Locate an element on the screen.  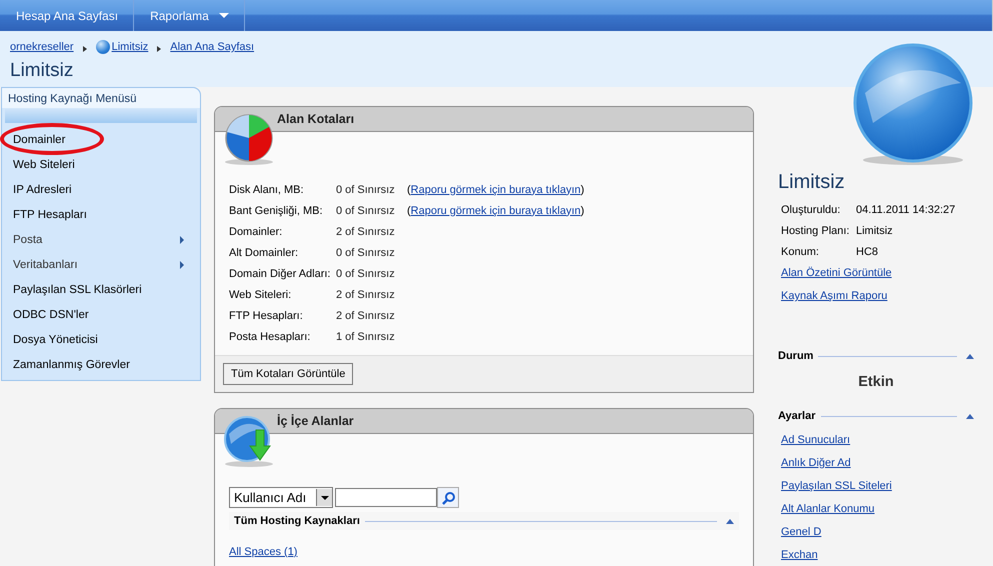
page-title: Limitsiz is located at coordinates (42, 71).